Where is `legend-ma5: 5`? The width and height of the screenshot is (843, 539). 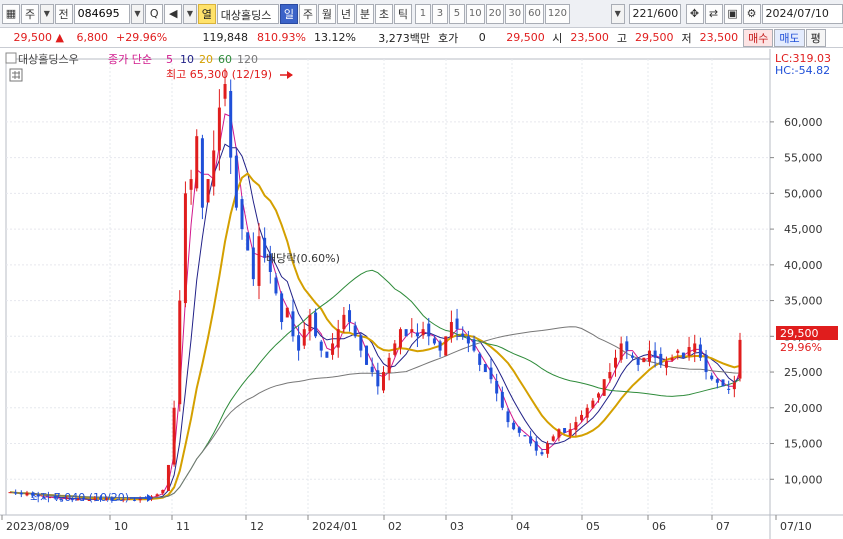 legend-ma5: 5 is located at coordinates (169, 59).